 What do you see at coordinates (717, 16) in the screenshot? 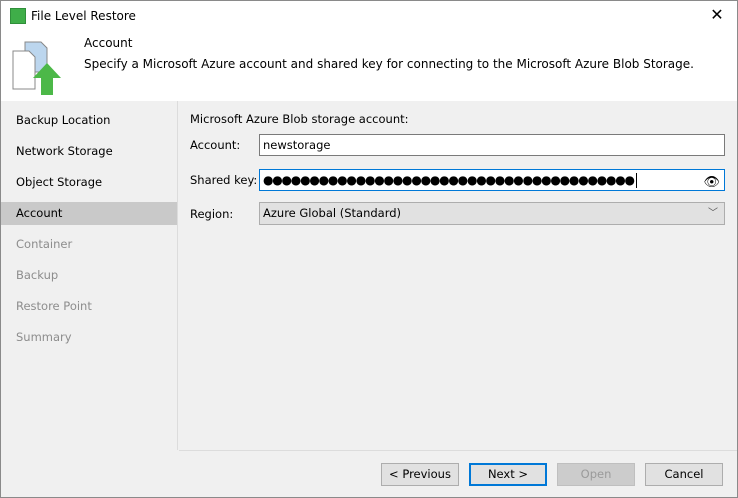
I see `close-icon: ✕` at bounding box center [717, 16].